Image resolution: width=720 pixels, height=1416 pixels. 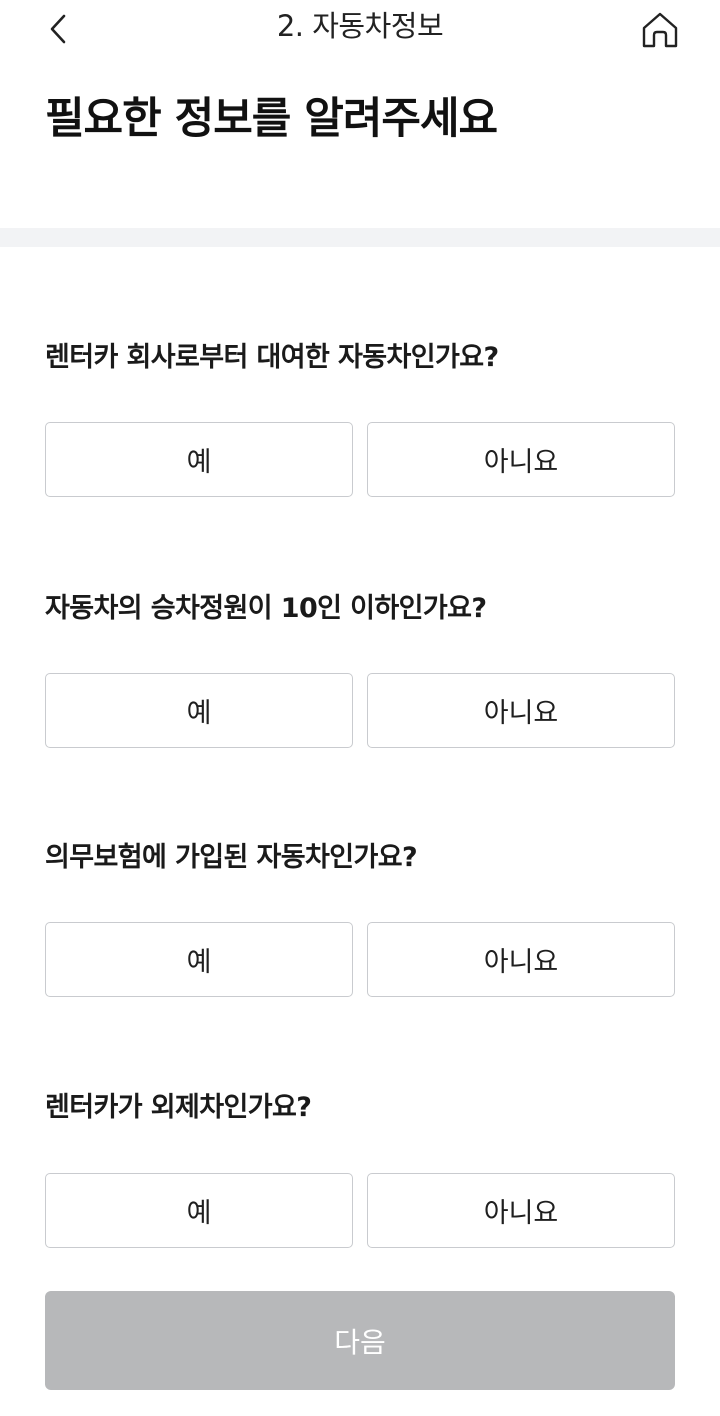 I want to click on section-divider, so click(x=360, y=237).